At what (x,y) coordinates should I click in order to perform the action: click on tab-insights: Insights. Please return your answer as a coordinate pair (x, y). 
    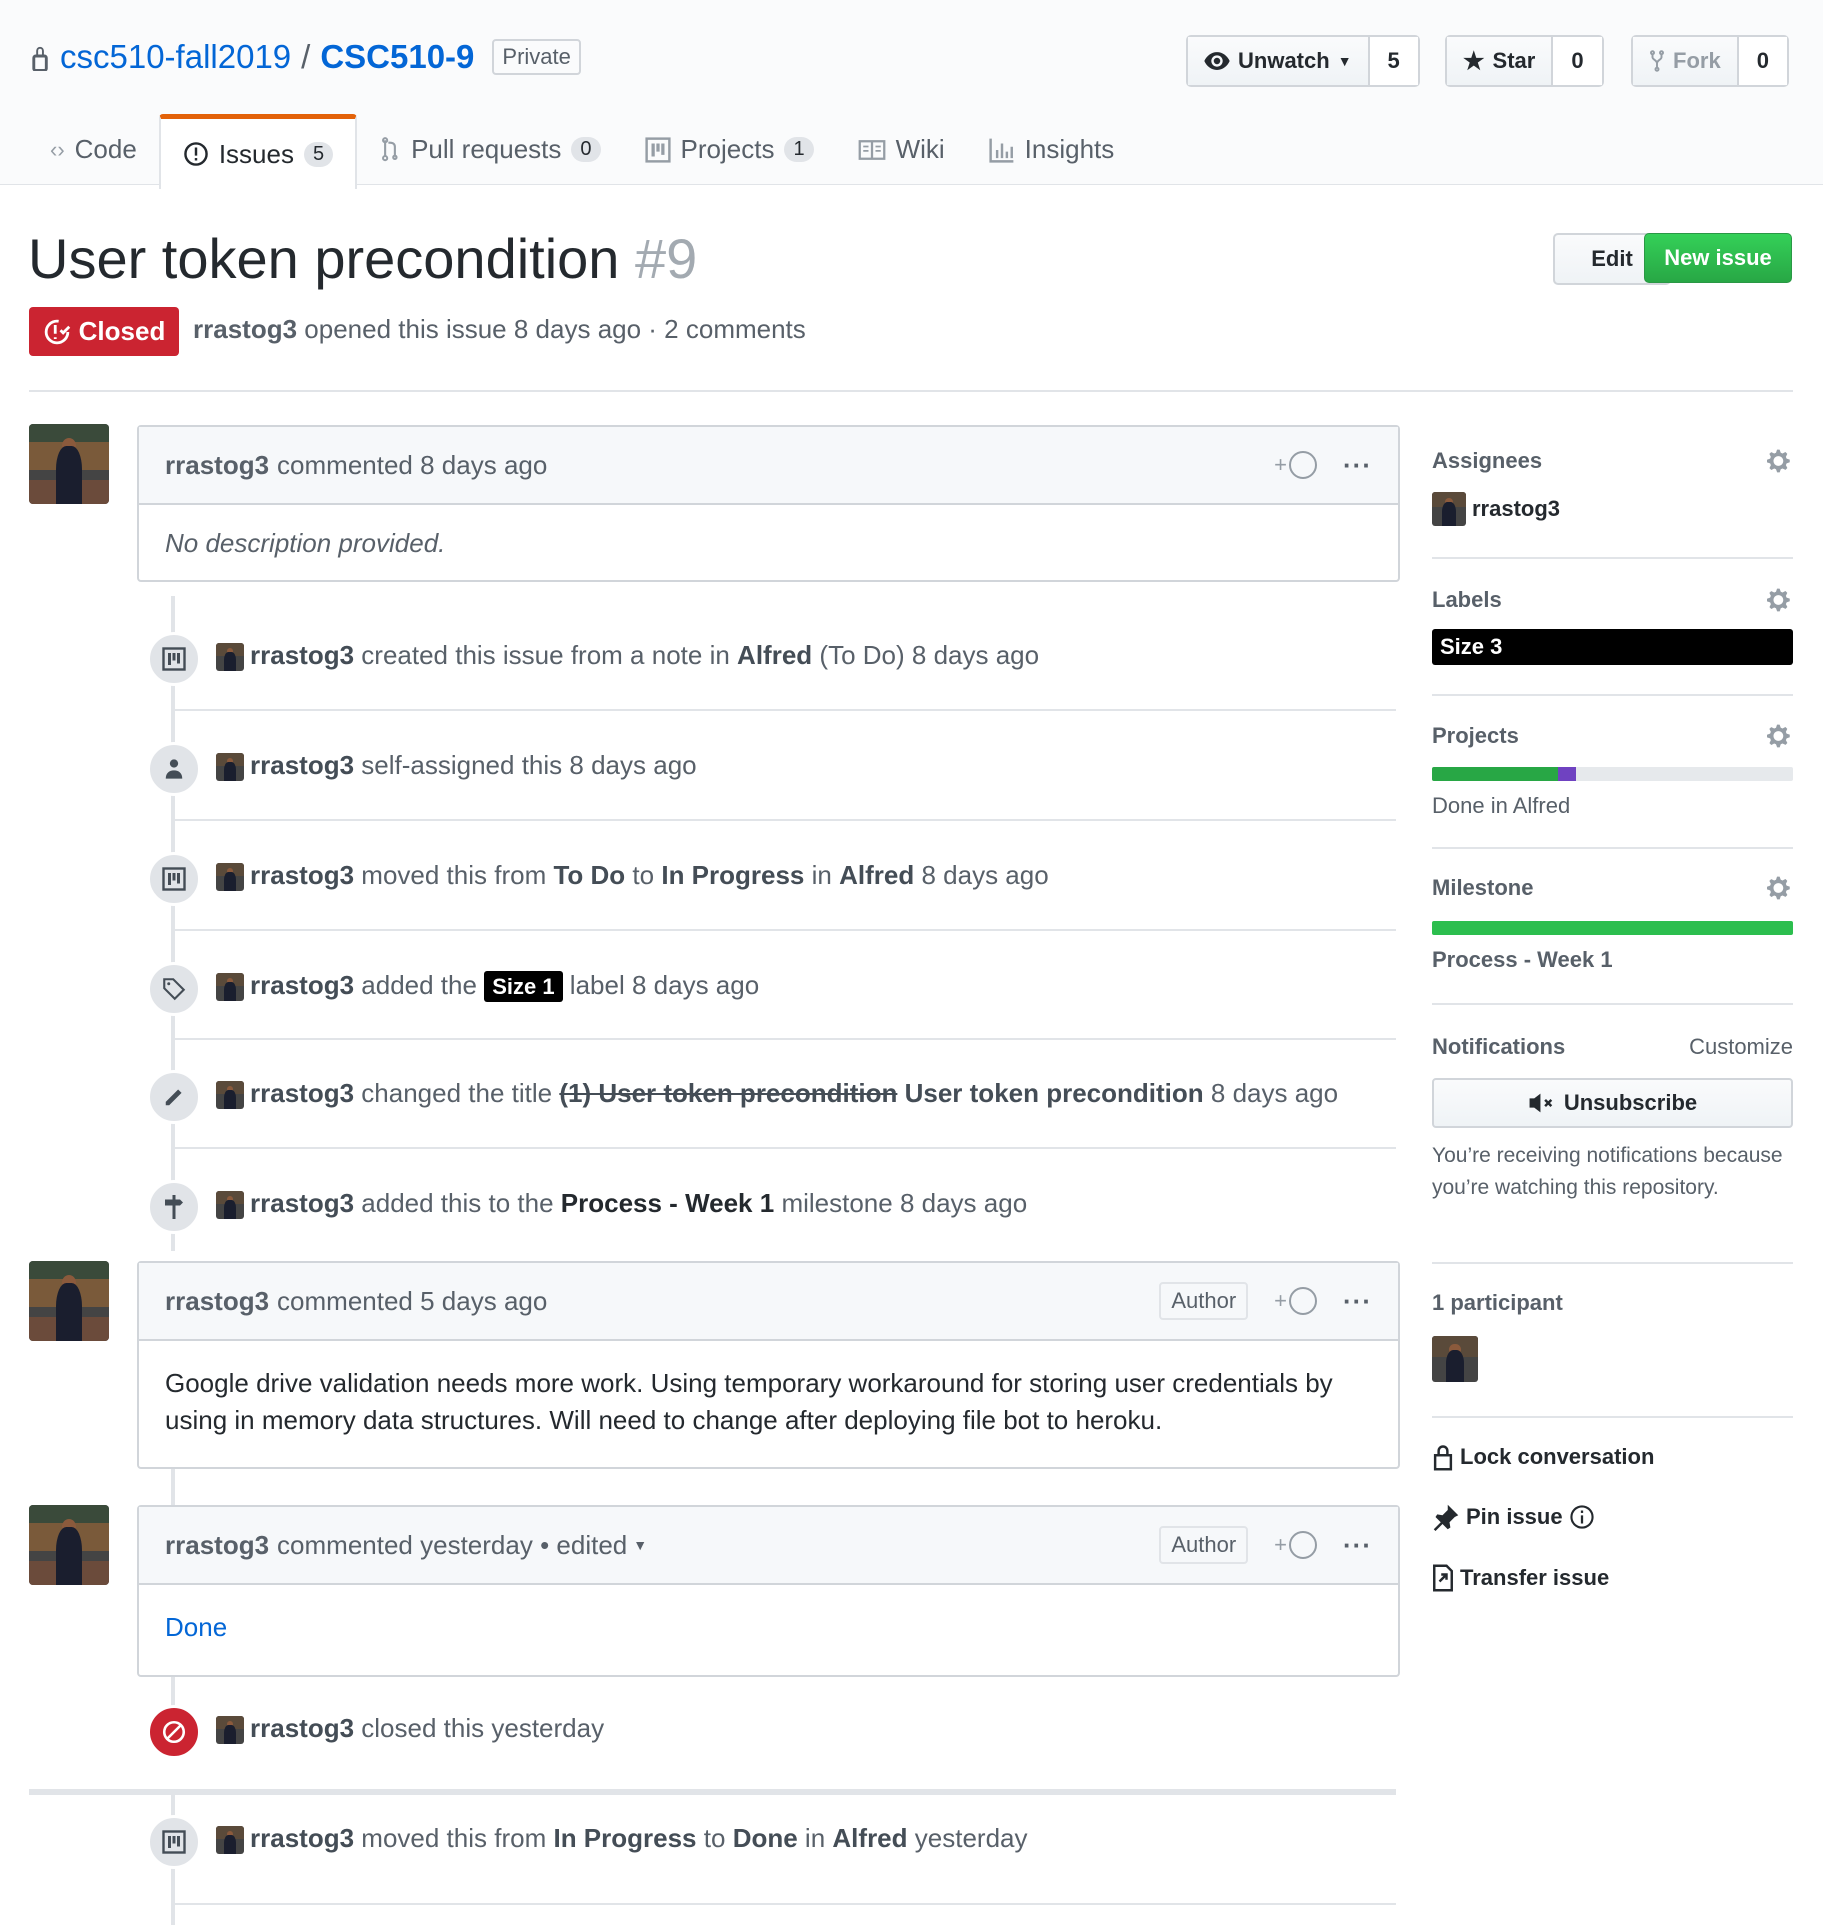
    Looking at the image, I should click on (1052, 149).